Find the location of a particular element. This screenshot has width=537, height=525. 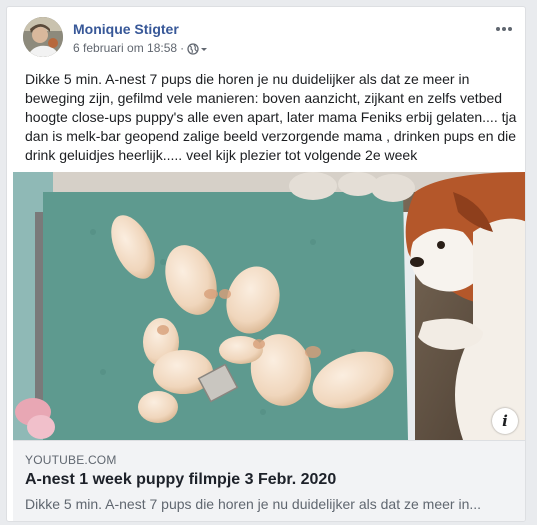

post-meta: 6 februari om 18:58 · is located at coordinates (141, 48).